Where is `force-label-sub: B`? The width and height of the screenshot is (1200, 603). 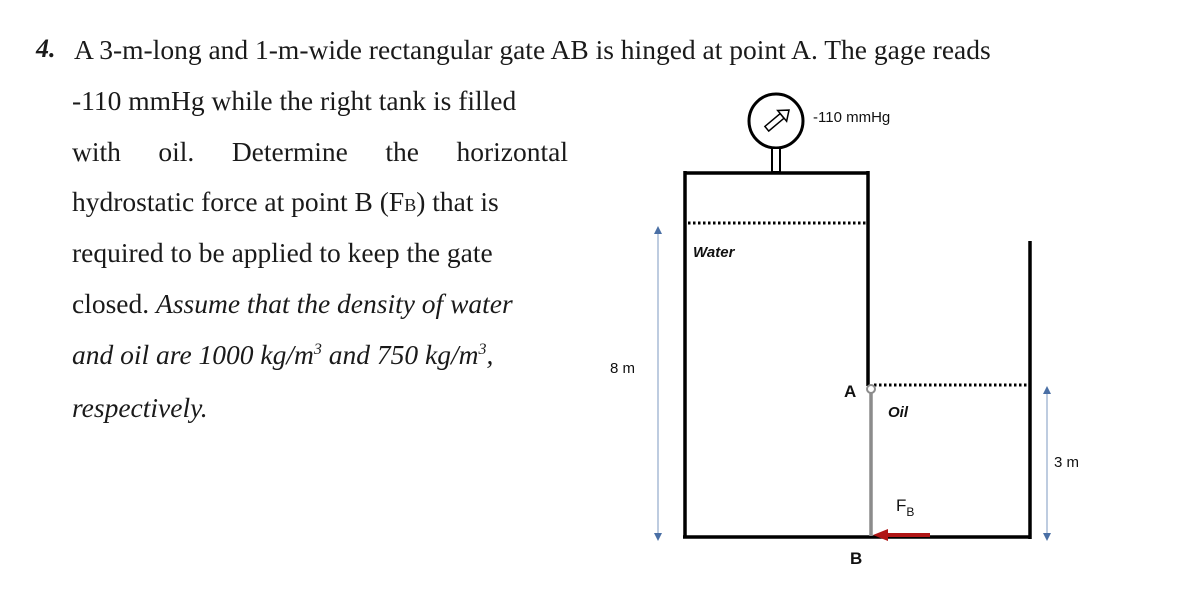 force-label-sub: B is located at coordinates (910, 512).